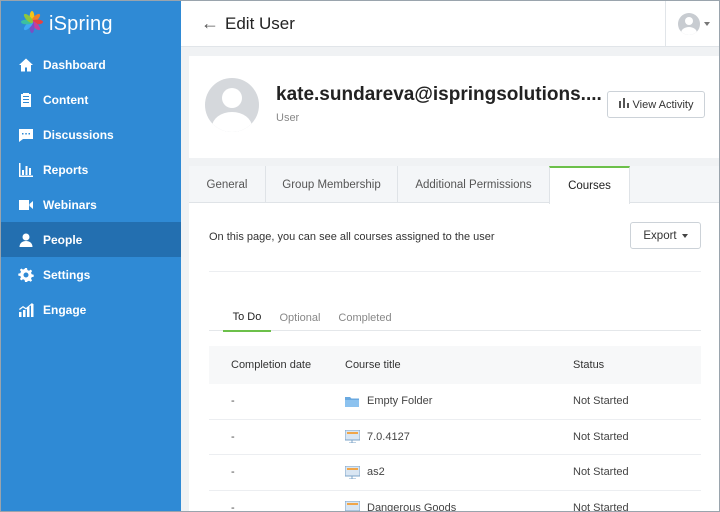 This screenshot has width=720, height=512. I want to click on folder-icon, so click(352, 401).